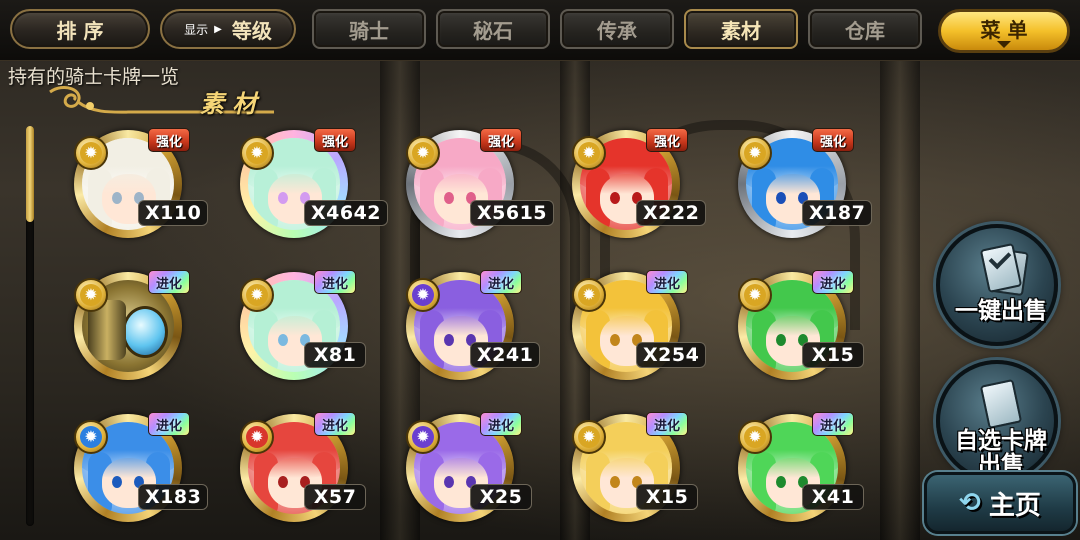 The image size is (1080, 540). What do you see at coordinates (302, 472) in the screenshot?
I see `knight-card: ✹ 进化 X57` at bounding box center [302, 472].